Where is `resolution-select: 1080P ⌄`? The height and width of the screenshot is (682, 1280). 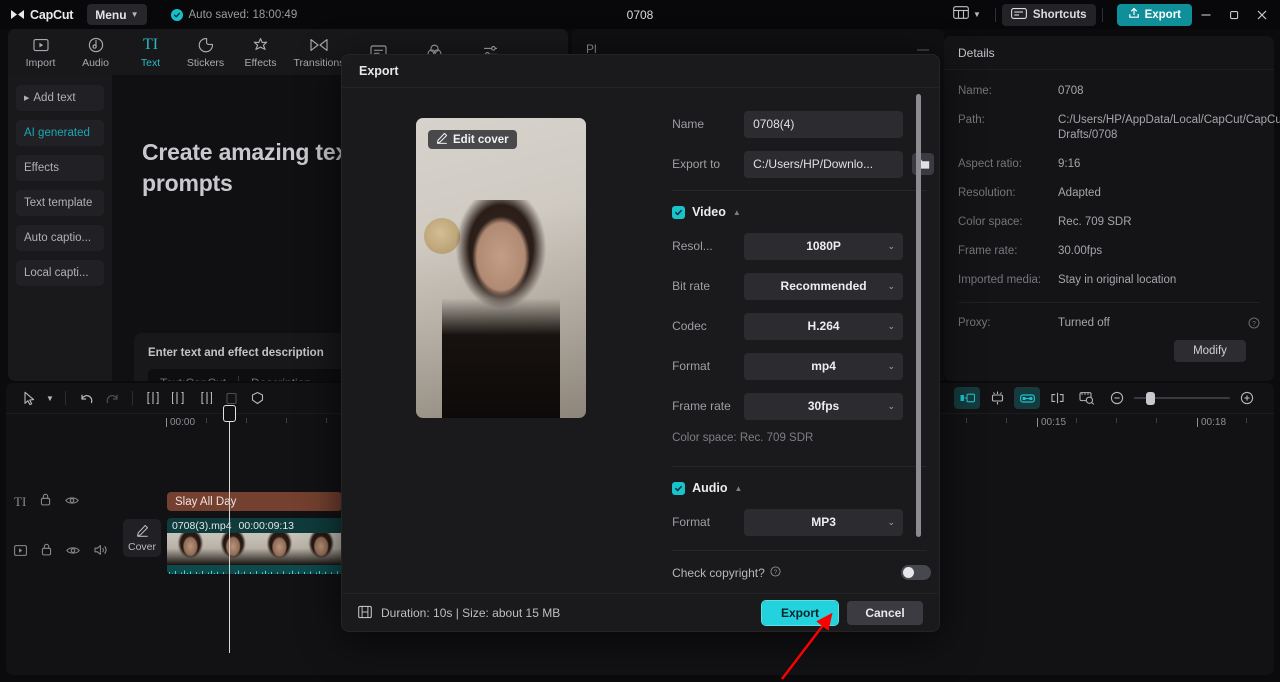
resolution-select: 1080P ⌄ is located at coordinates (824, 246).